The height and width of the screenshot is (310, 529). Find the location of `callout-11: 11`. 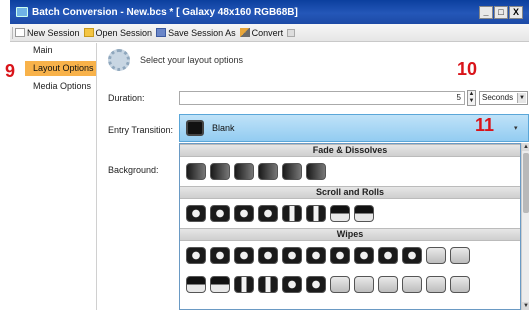

callout-11: 11 is located at coordinates (485, 125).